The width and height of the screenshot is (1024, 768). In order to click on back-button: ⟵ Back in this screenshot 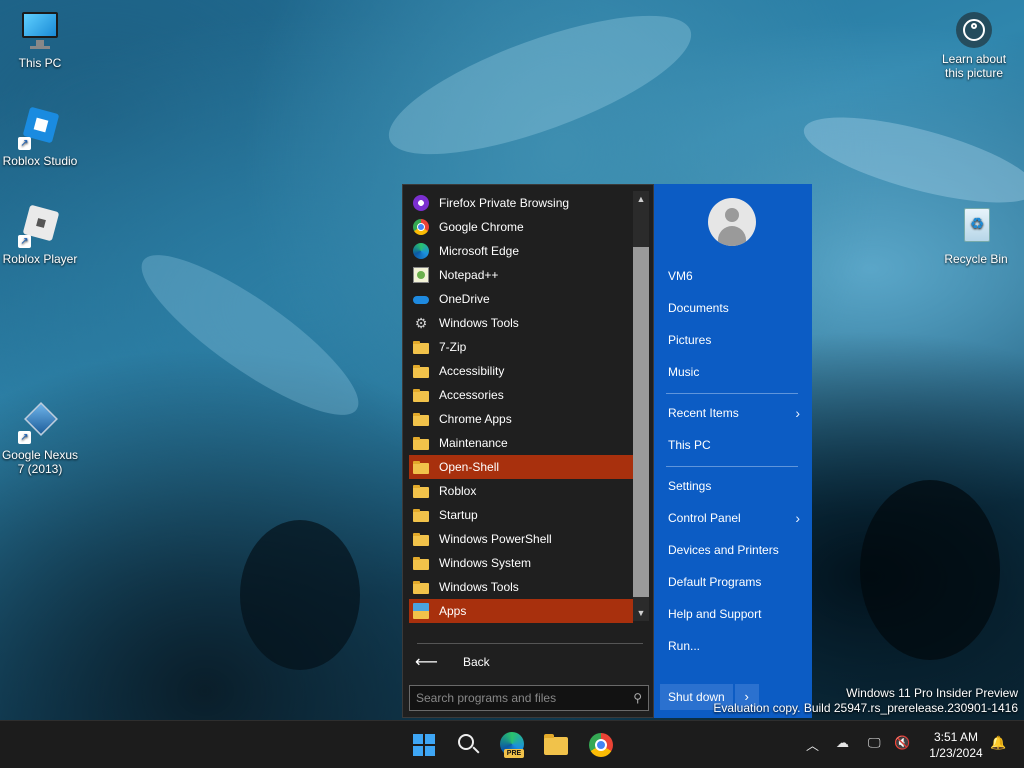, I will do `click(451, 662)`.